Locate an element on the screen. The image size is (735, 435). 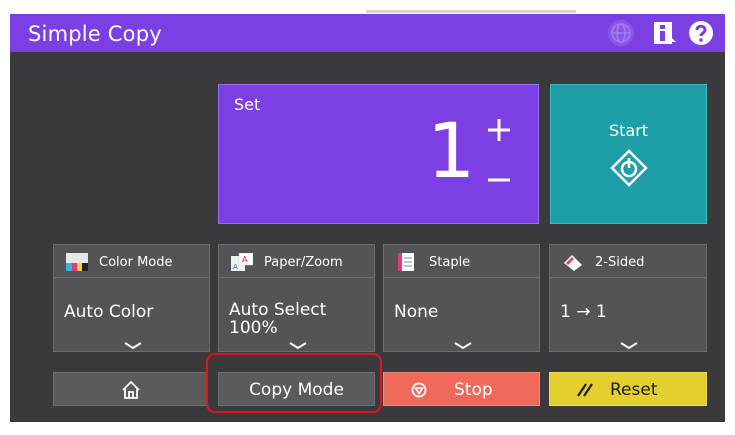
tab-indicator is located at coordinates (471, 11).